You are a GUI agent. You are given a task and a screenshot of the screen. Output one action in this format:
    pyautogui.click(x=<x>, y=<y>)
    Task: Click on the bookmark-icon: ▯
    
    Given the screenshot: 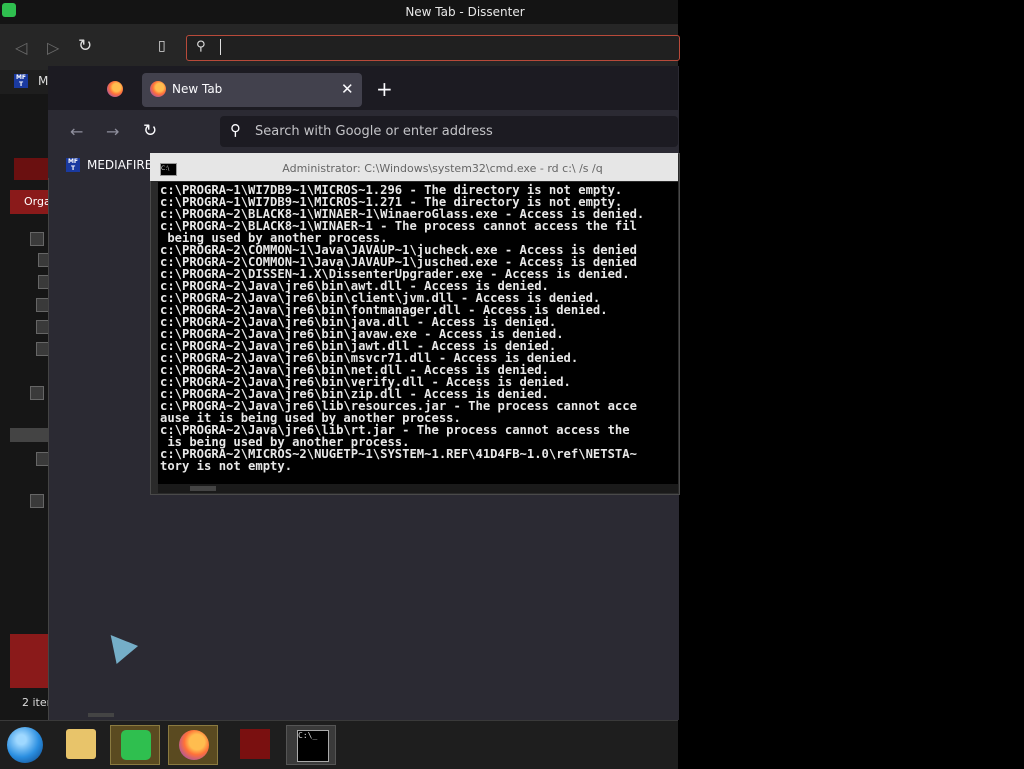 What is the action you would take?
    pyautogui.click(x=162, y=46)
    